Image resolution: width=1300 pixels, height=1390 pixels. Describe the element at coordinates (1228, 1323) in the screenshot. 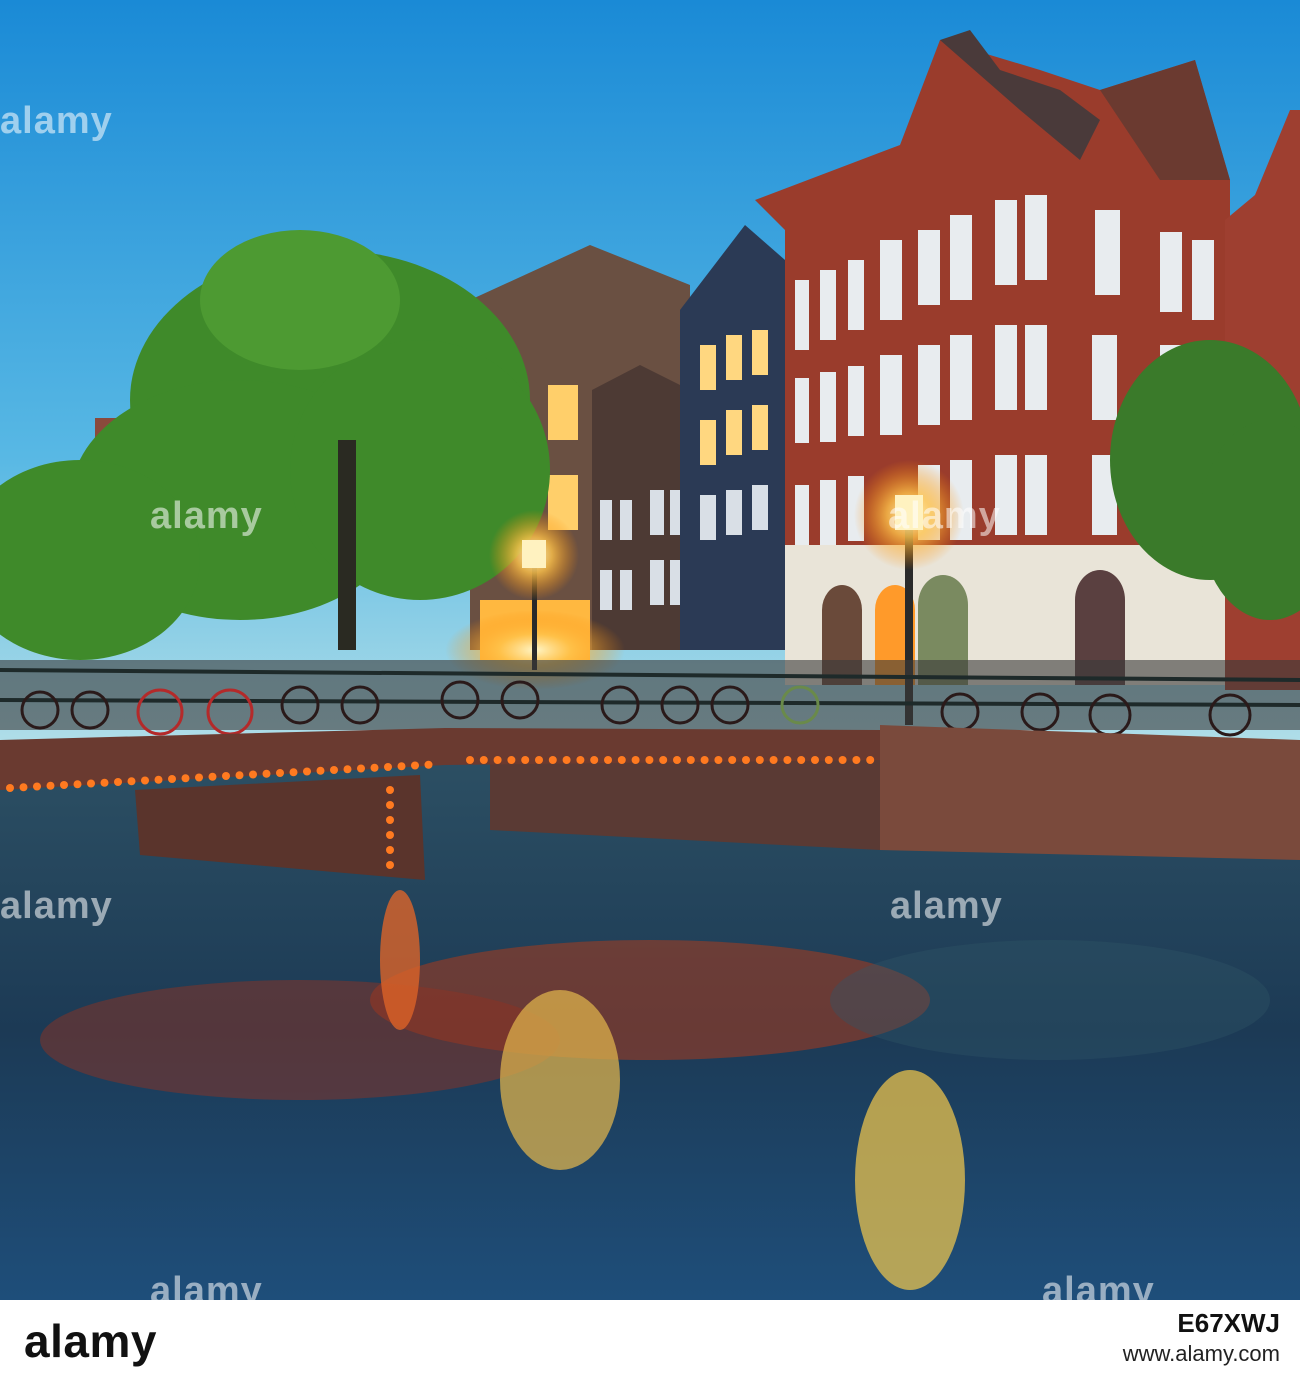

I see `image-code: E67XWJ` at that location.